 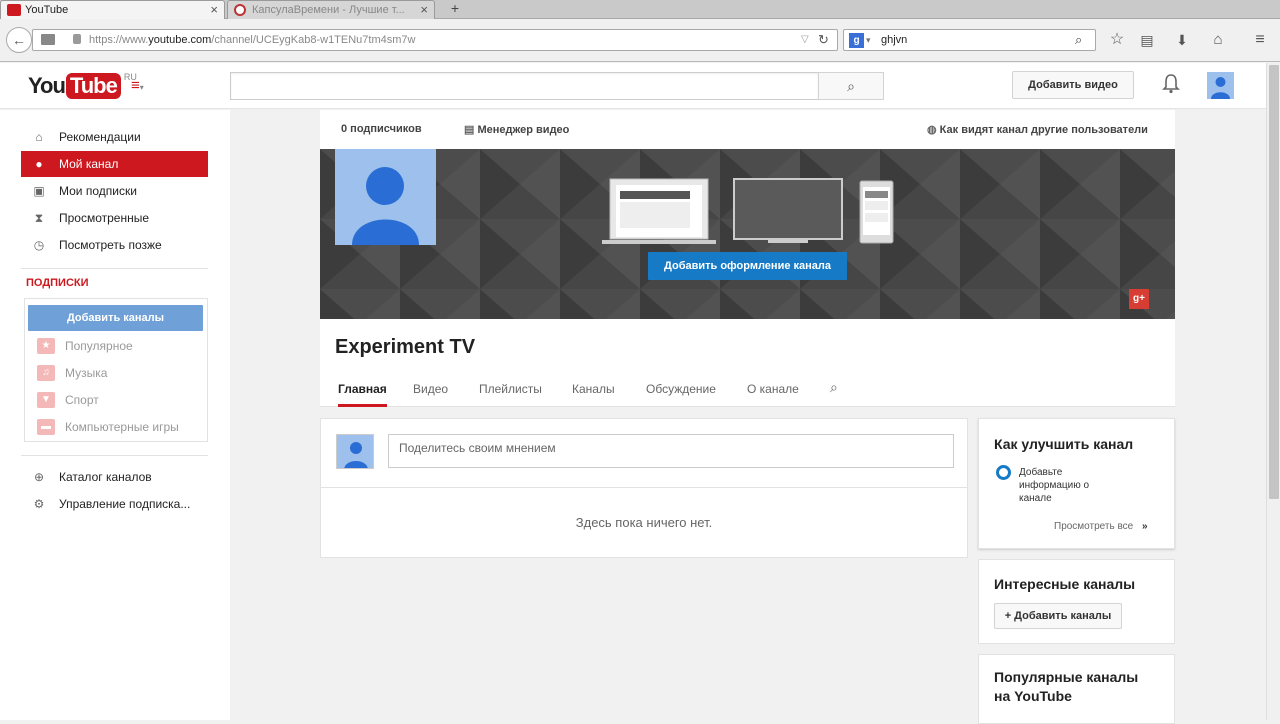 I want to click on sidebar-item-subscriptions: ▣ Мои подписки, so click(x=114, y=191).